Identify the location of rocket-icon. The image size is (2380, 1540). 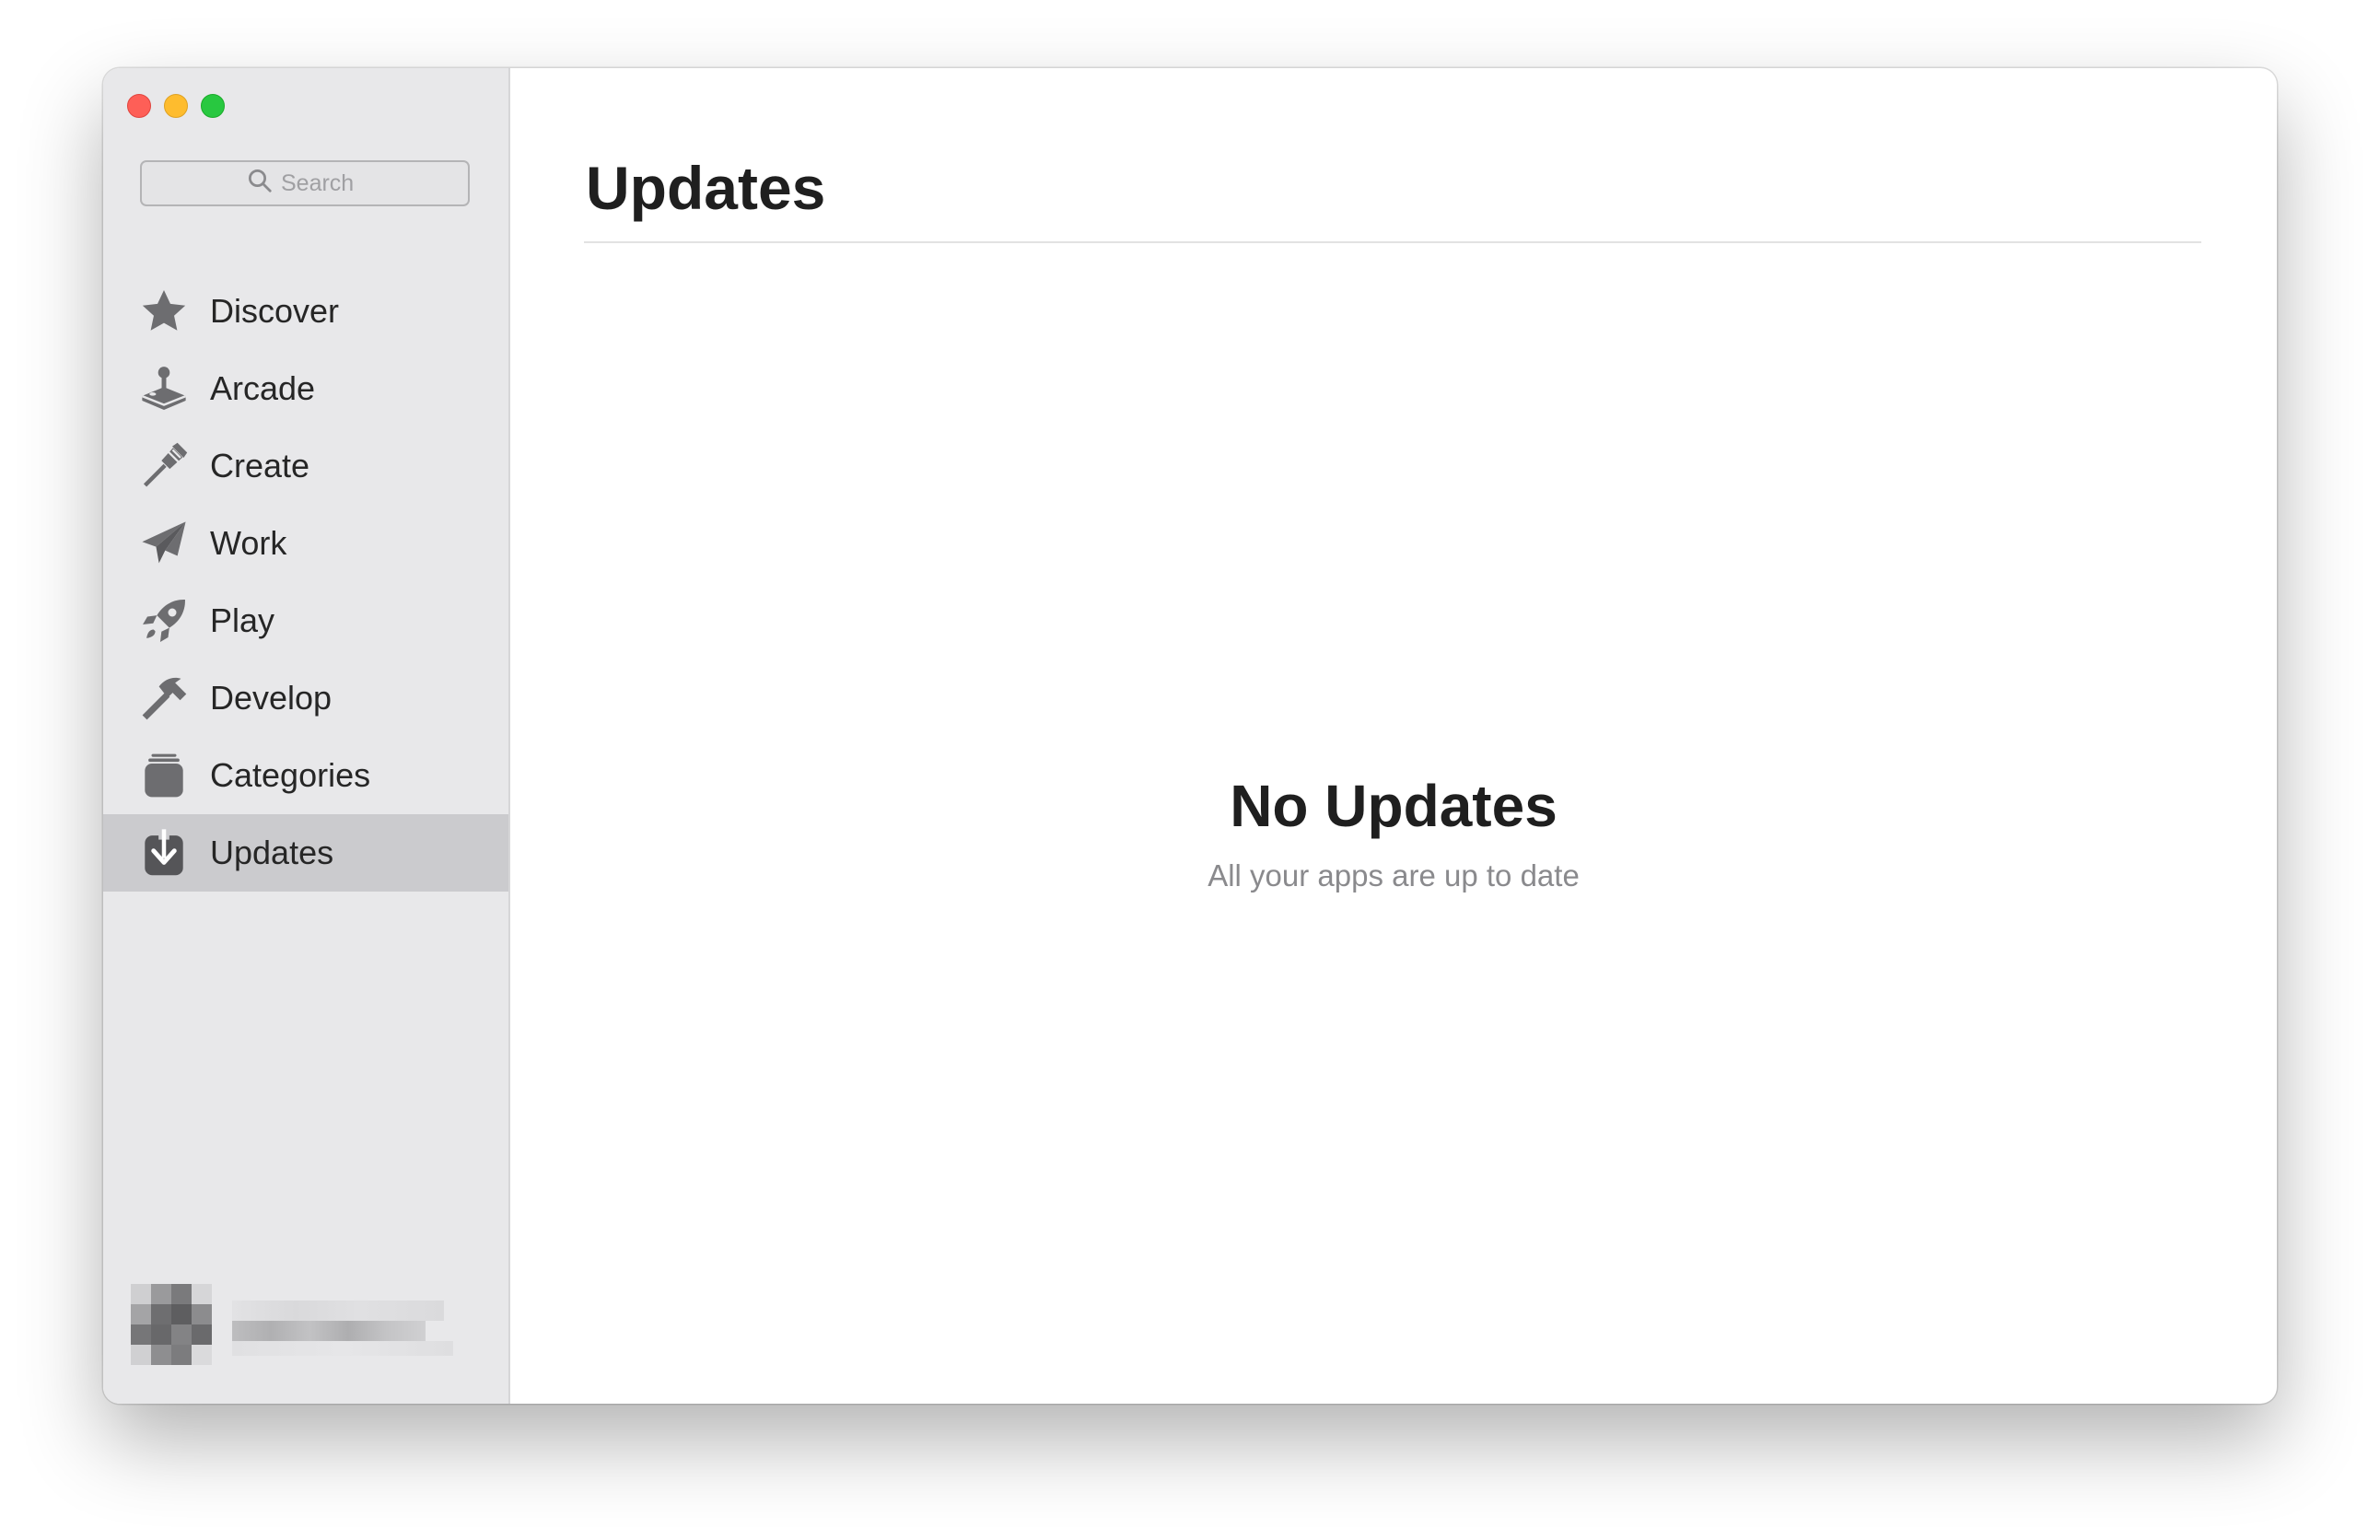
(164, 621).